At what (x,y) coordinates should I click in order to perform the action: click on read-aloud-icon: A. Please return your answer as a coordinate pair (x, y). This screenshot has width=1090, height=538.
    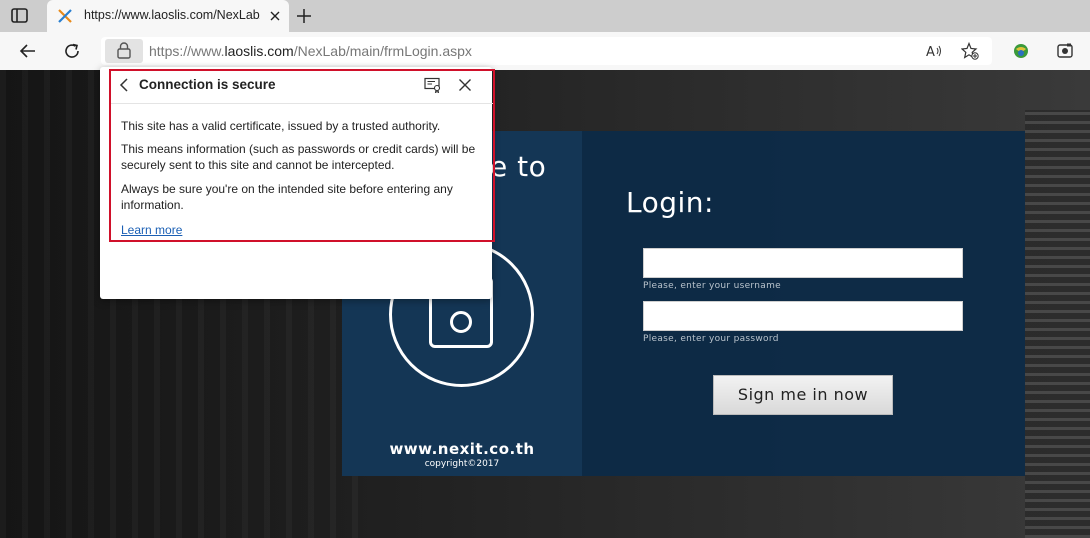
    Looking at the image, I should click on (934, 51).